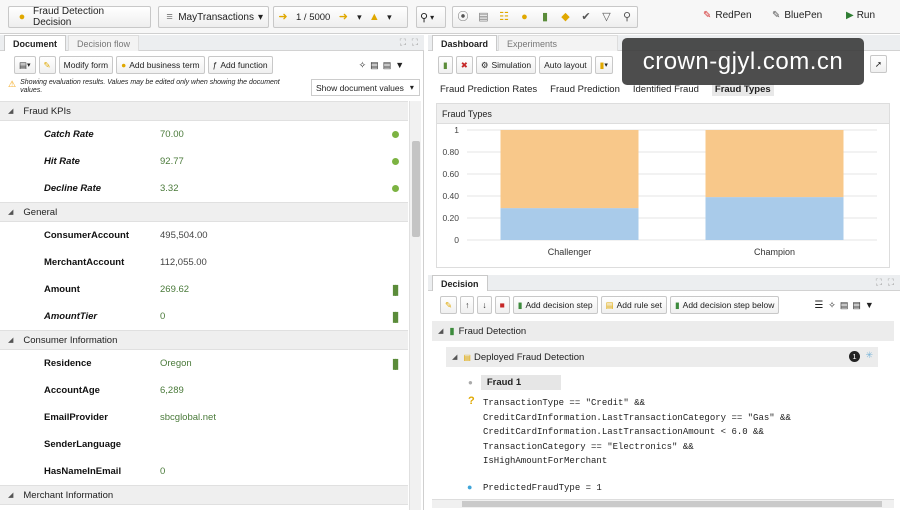 This screenshot has height=510, width=900. Describe the element at coordinates (627, 17) in the screenshot. I see `search-icon: ⚲` at that location.